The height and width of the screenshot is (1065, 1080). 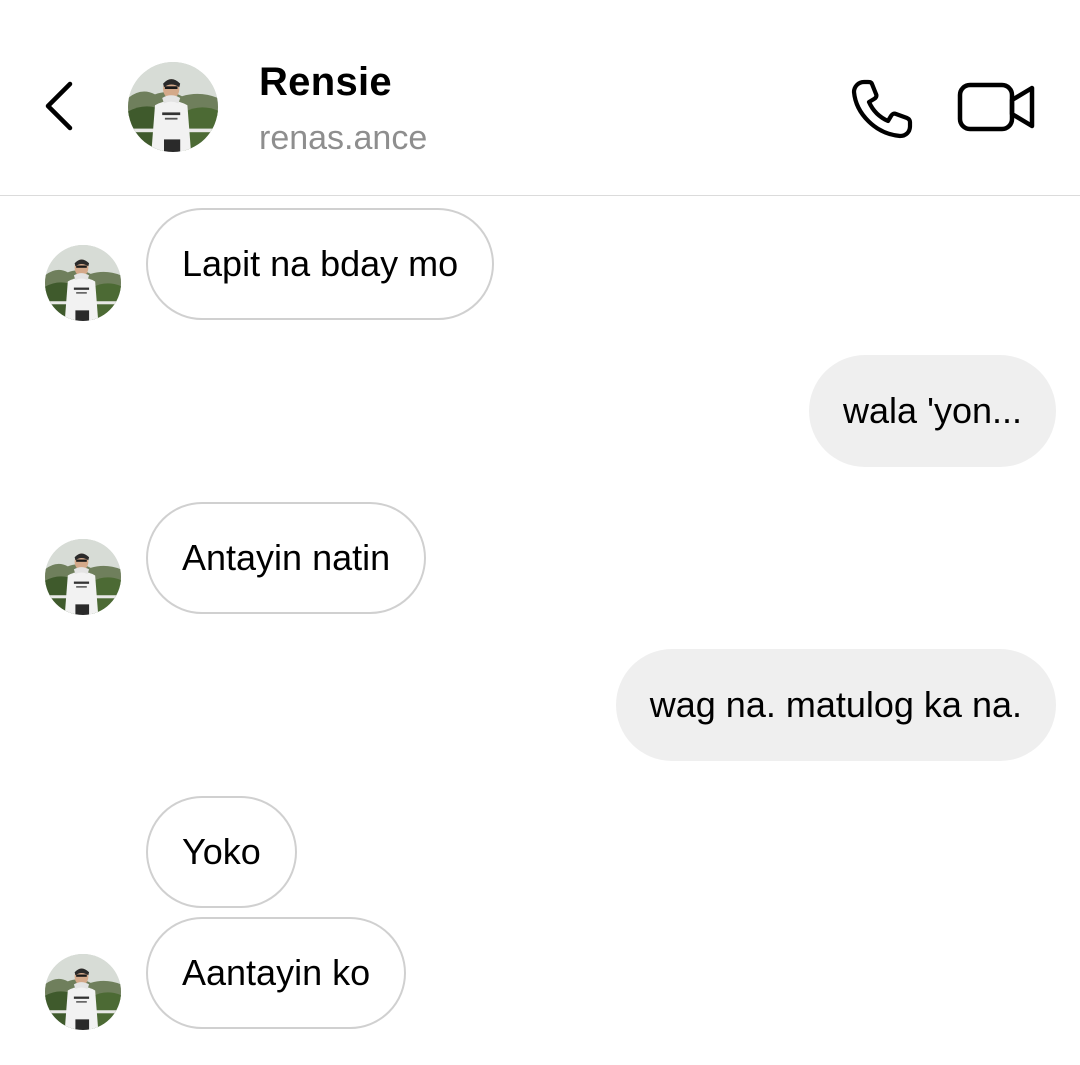 What do you see at coordinates (276, 973) in the screenshot?
I see `message-bubble-incoming: Aantayin ko` at bounding box center [276, 973].